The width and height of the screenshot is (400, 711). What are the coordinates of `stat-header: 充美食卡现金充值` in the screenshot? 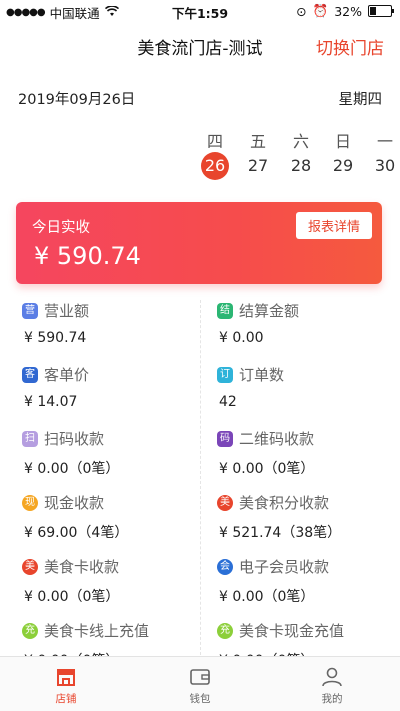 It's located at (280, 630).